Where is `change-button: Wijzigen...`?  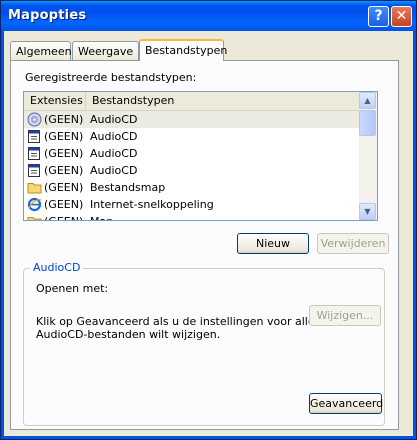 change-button: Wijzigen... is located at coordinates (345, 315).